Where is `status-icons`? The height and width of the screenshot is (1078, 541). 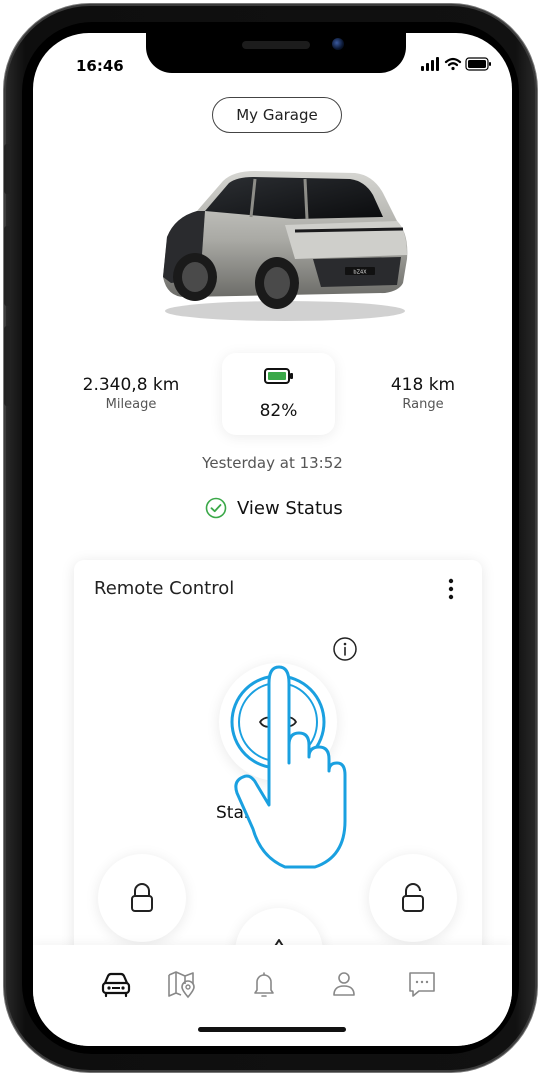
status-icons is located at coordinates (456, 64).